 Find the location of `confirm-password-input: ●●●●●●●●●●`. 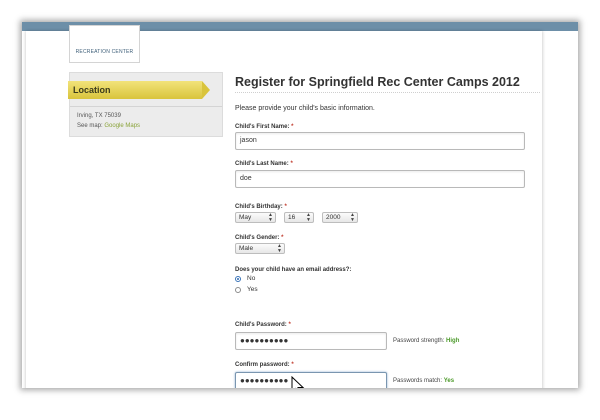

confirm-password-input: ●●●●●●●●●● is located at coordinates (311, 380).